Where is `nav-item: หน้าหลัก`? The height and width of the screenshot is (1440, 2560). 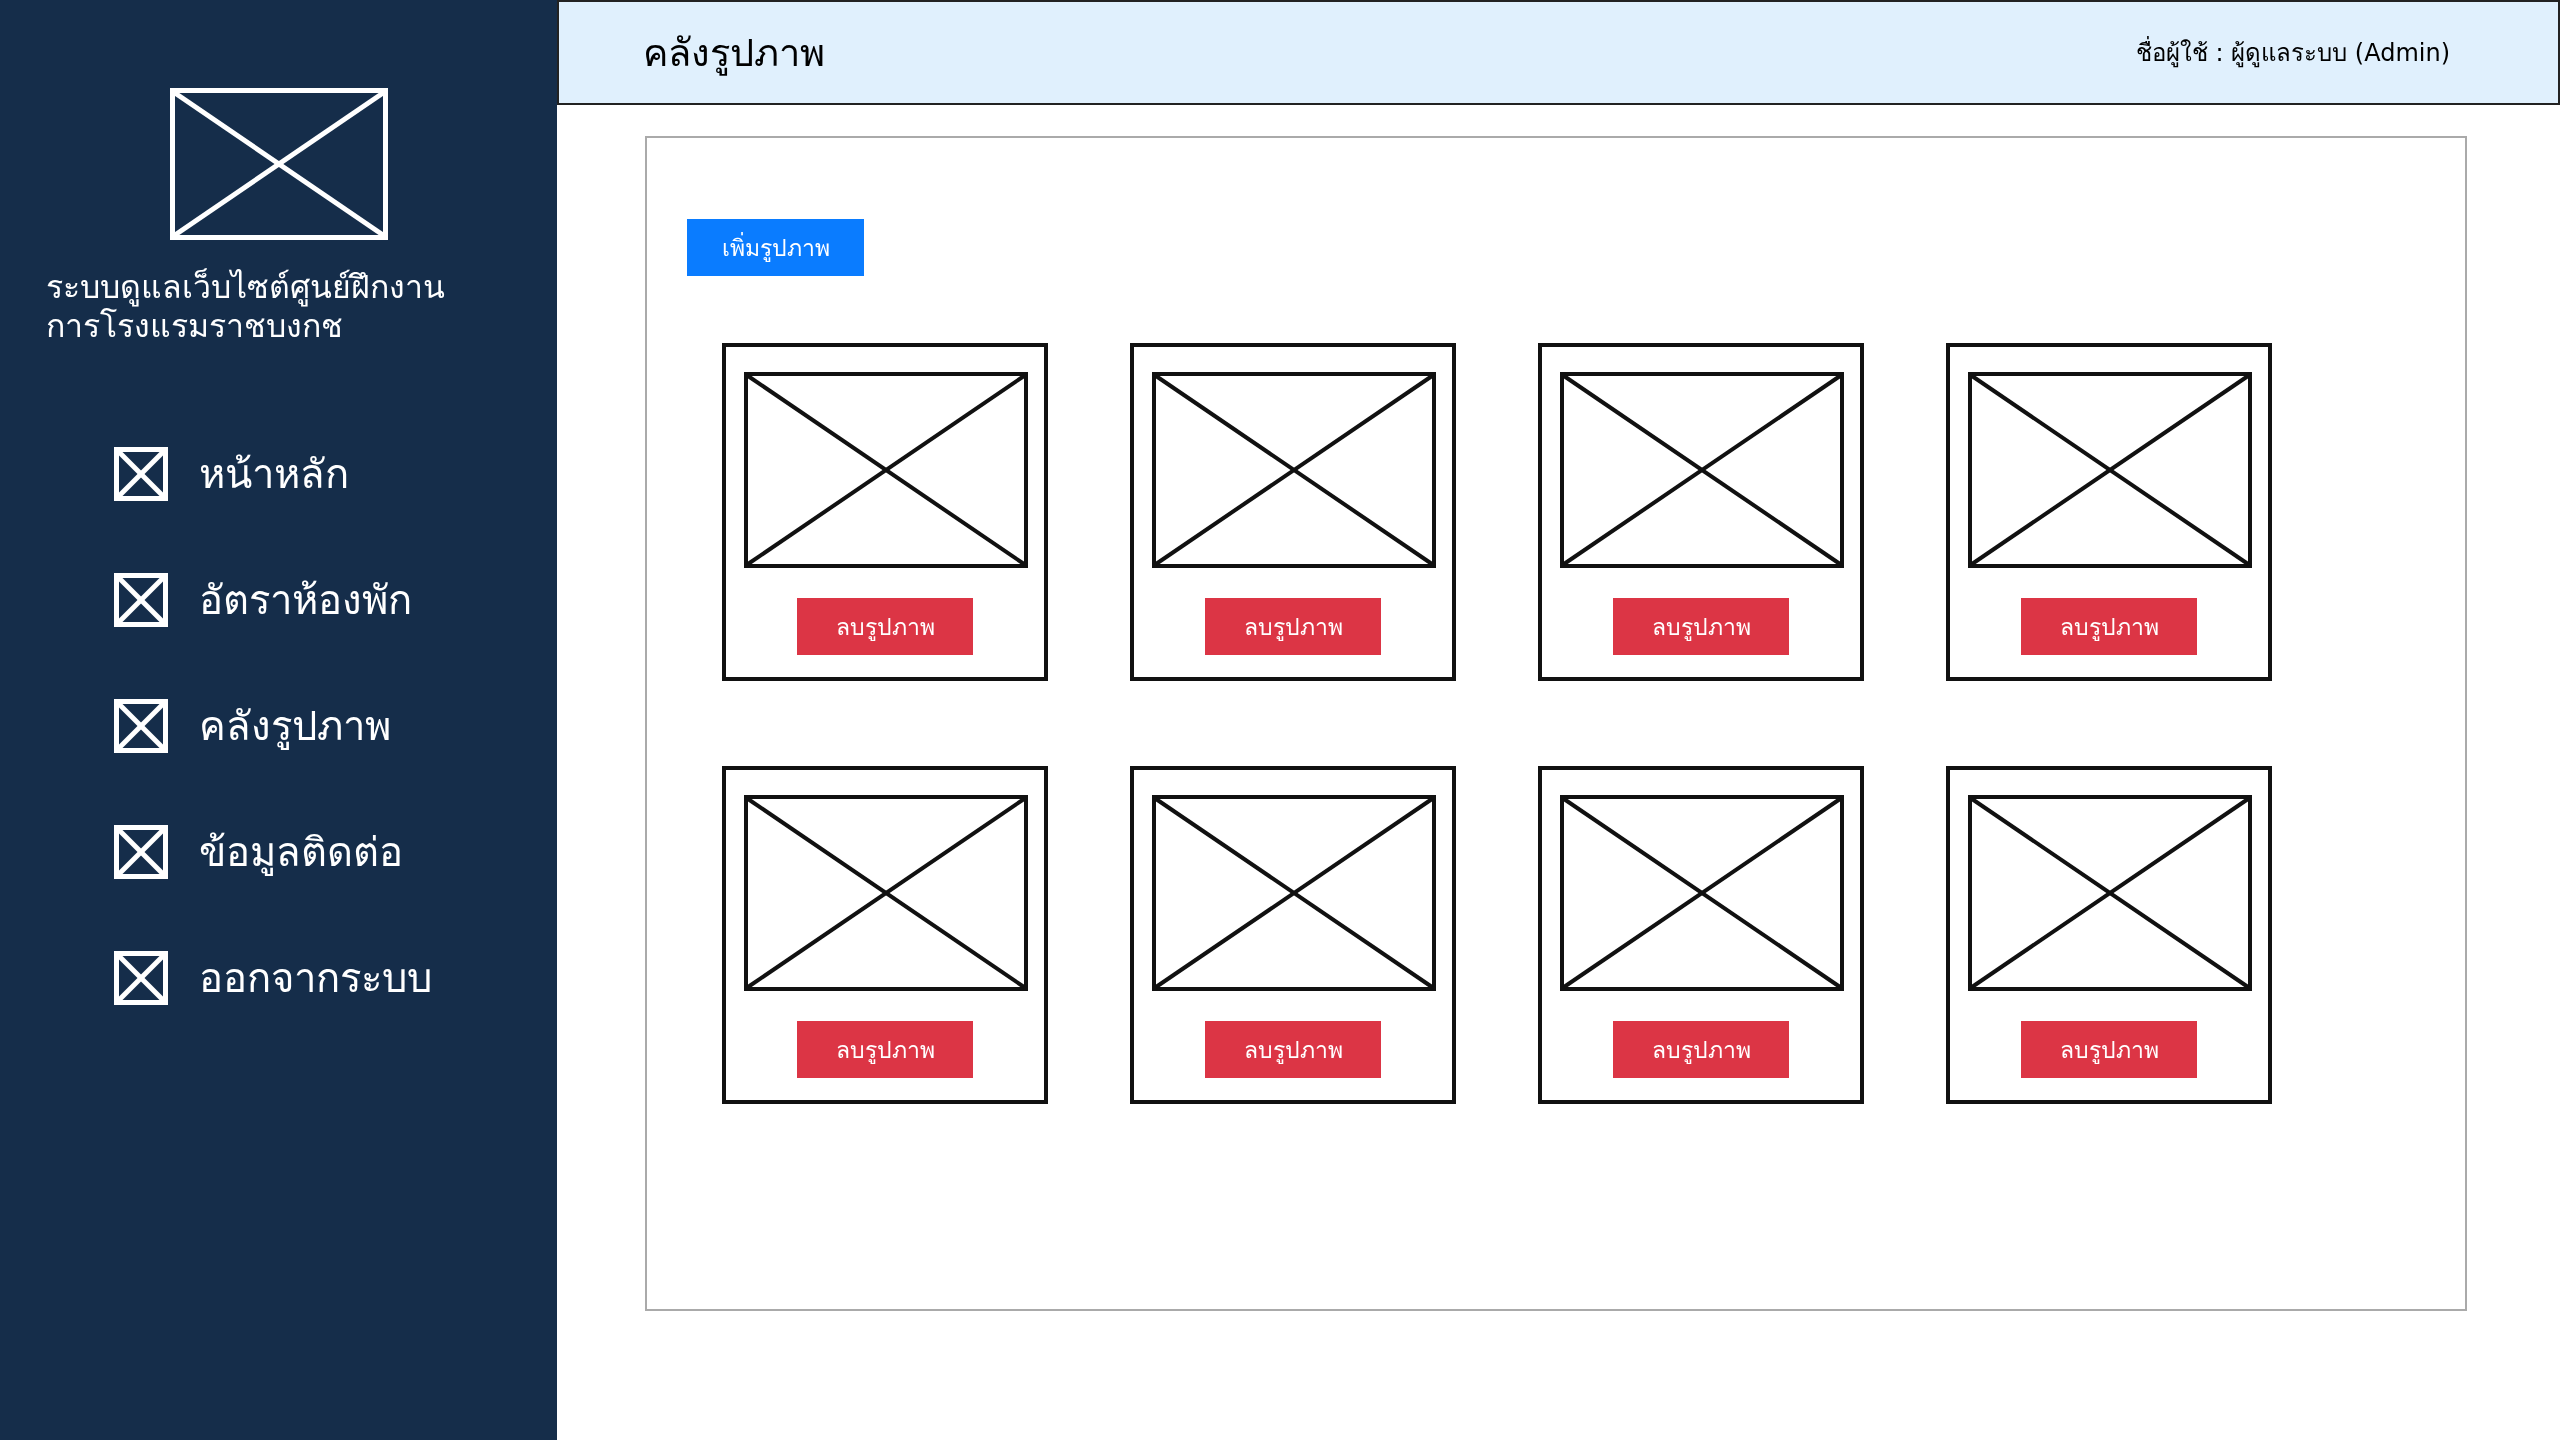
nav-item: หน้าหลัก is located at coordinates (273, 474).